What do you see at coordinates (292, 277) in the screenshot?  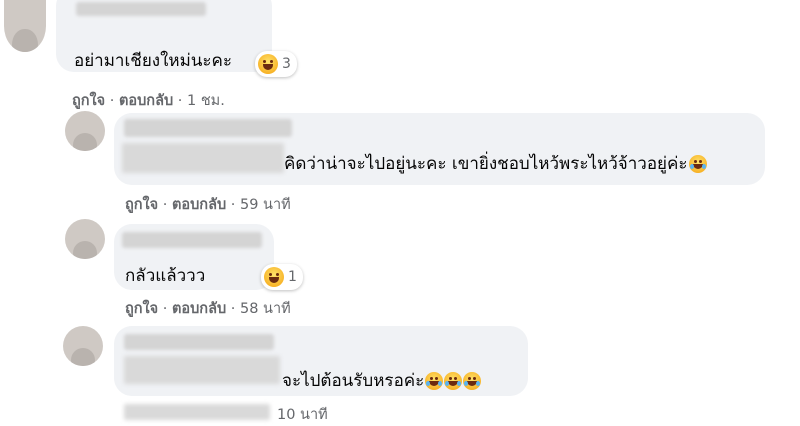 I see `reaction-count: 1` at bounding box center [292, 277].